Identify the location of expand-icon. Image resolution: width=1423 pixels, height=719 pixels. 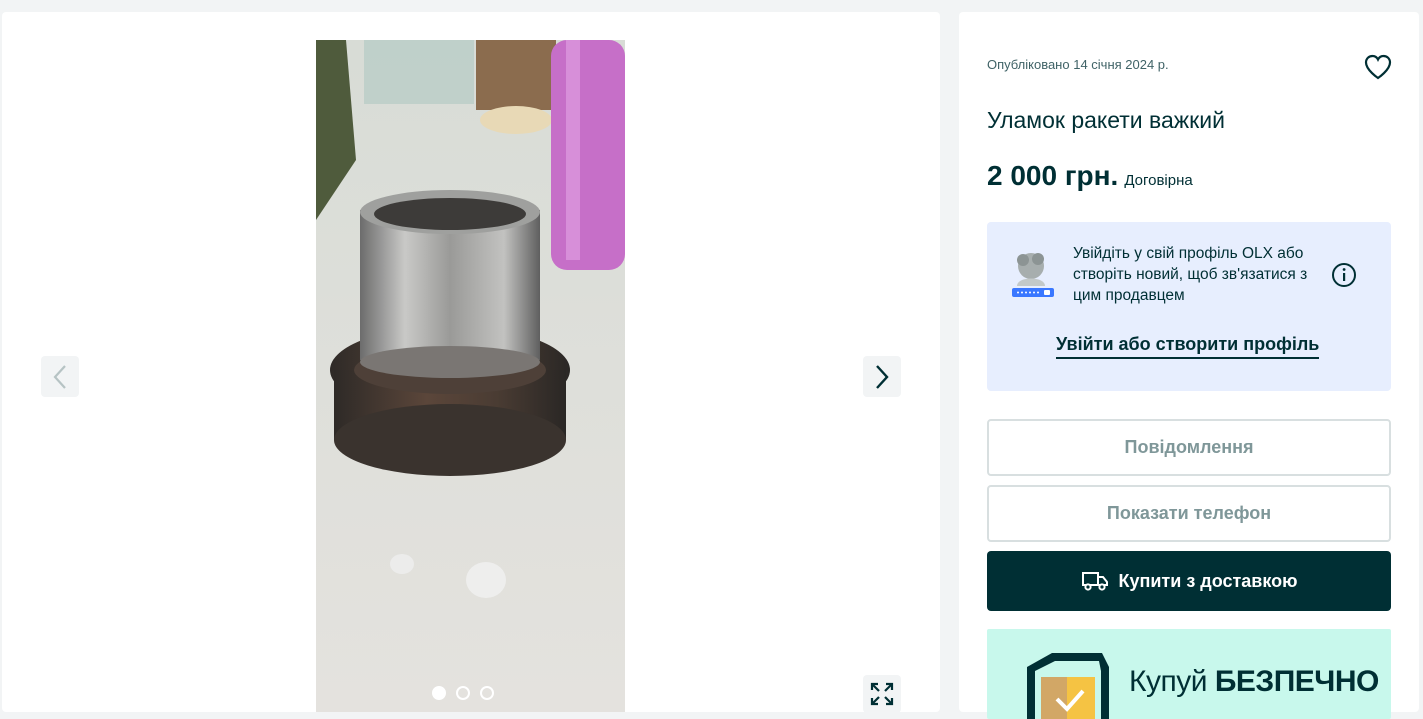
(882, 694).